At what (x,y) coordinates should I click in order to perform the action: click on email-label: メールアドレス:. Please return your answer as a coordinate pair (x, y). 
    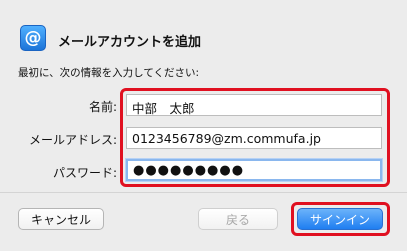
    Looking at the image, I should click on (72, 140).